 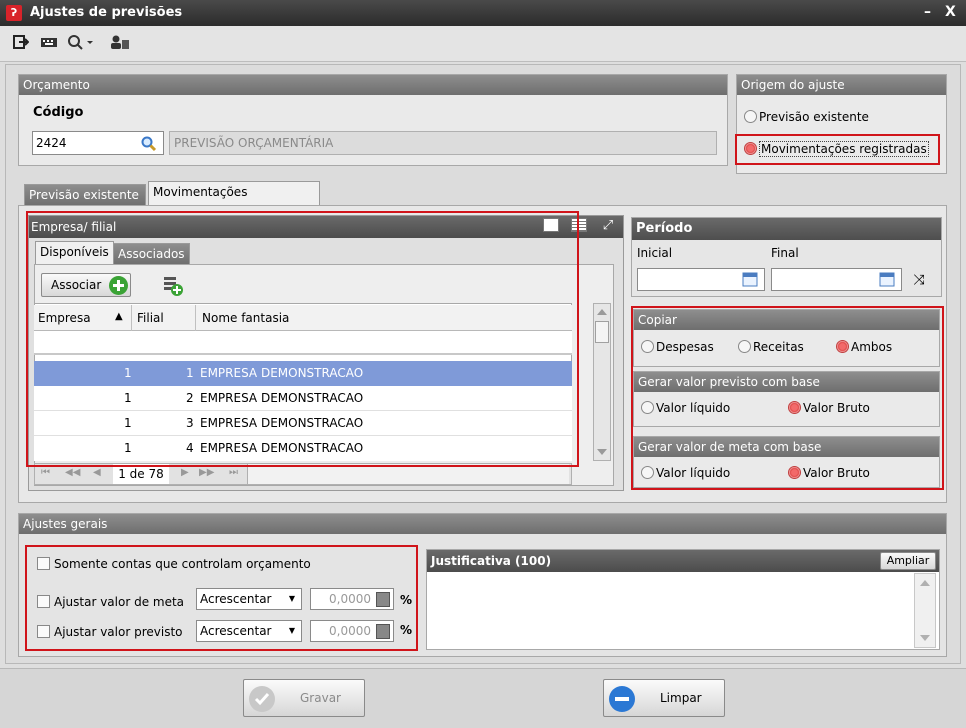 What do you see at coordinates (118, 632) in the screenshot?
I see `ajustar-previsto-label: Ajustar valor previsto` at bounding box center [118, 632].